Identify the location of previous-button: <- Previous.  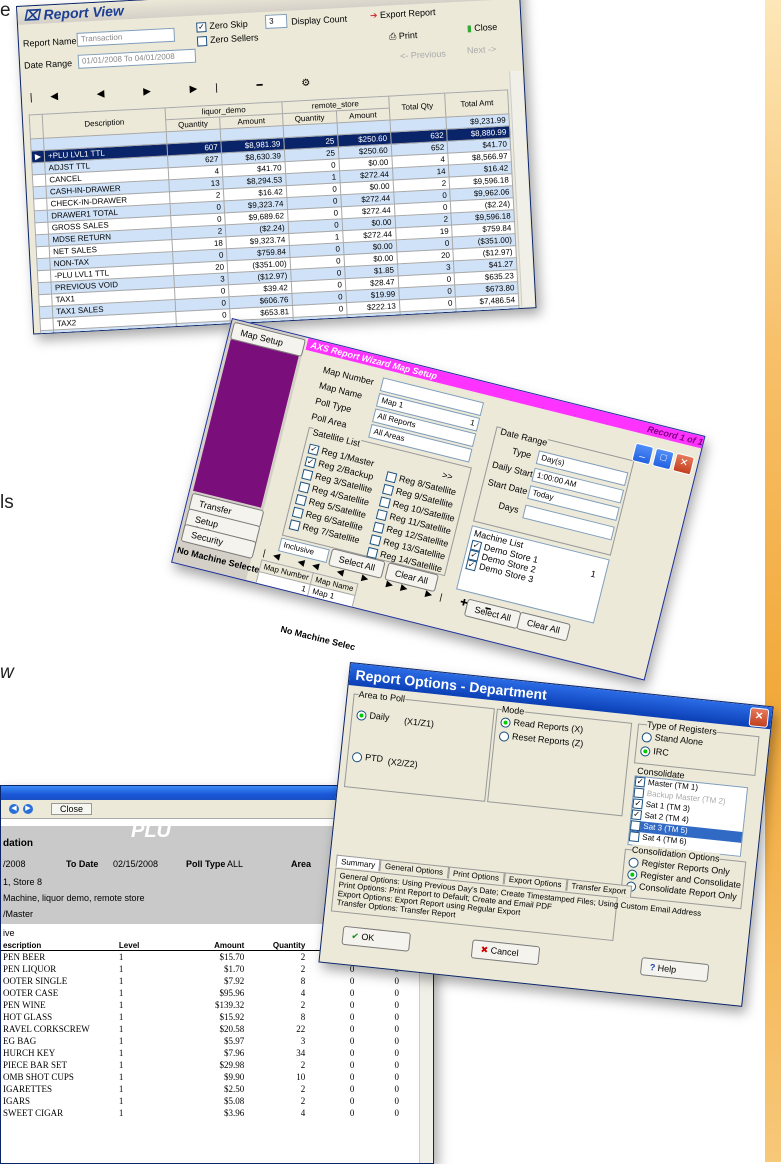
(423, 55).